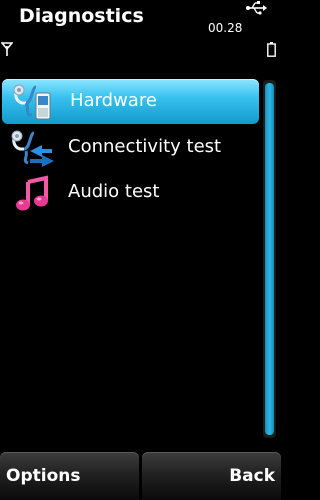 This screenshot has height=500, width=320. Describe the element at coordinates (252, 476) in the screenshot. I see `back-label: Back` at that location.